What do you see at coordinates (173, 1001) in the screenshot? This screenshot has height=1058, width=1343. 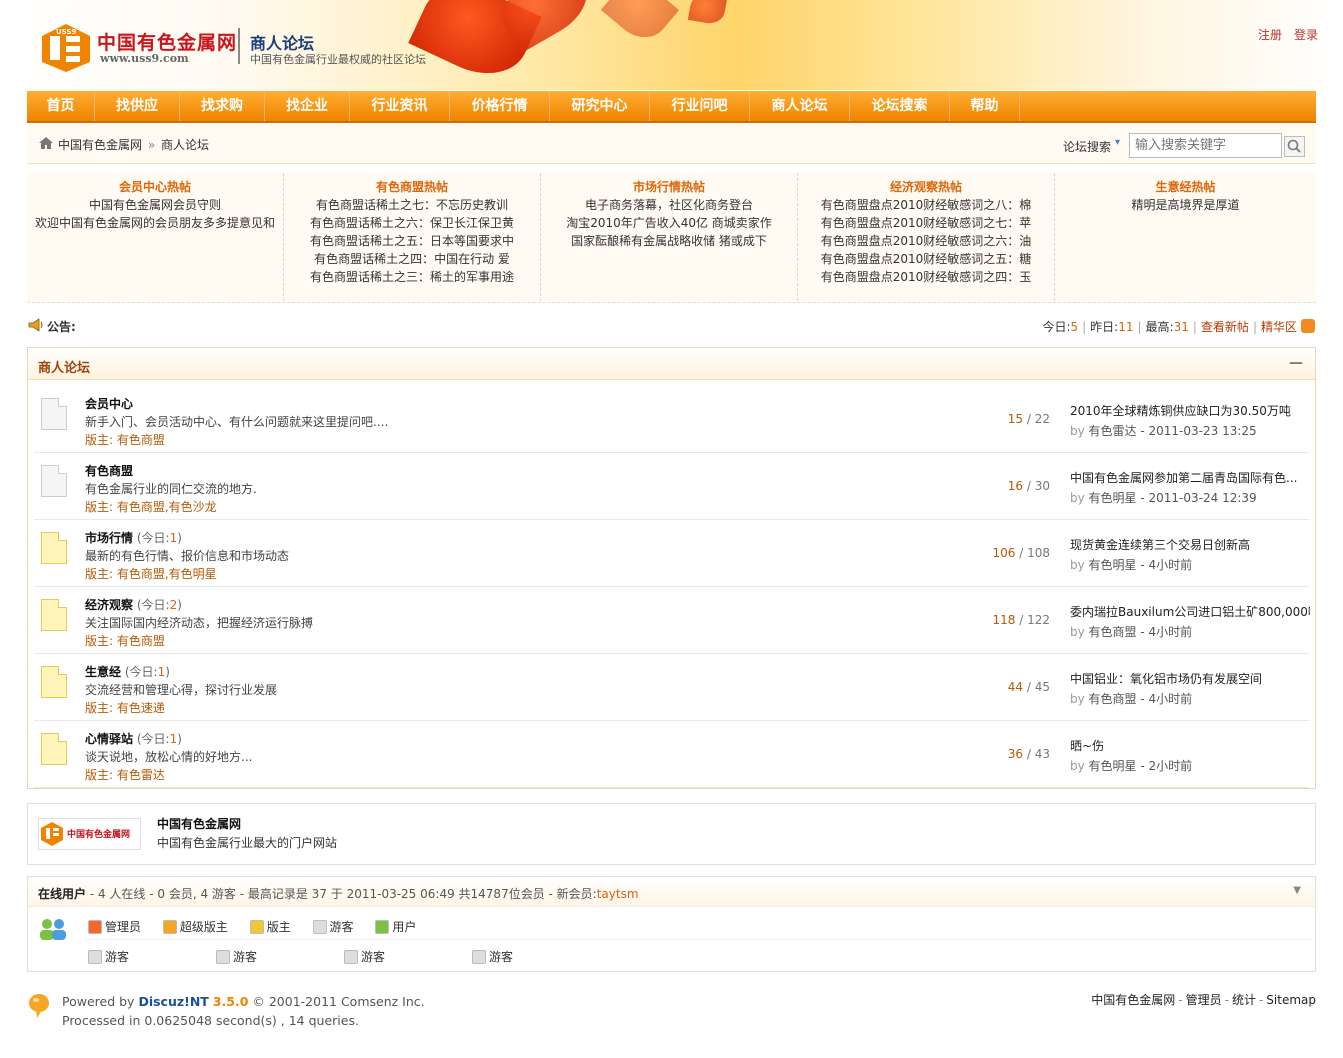 I see `discuz-link: Discuz!NT` at bounding box center [173, 1001].